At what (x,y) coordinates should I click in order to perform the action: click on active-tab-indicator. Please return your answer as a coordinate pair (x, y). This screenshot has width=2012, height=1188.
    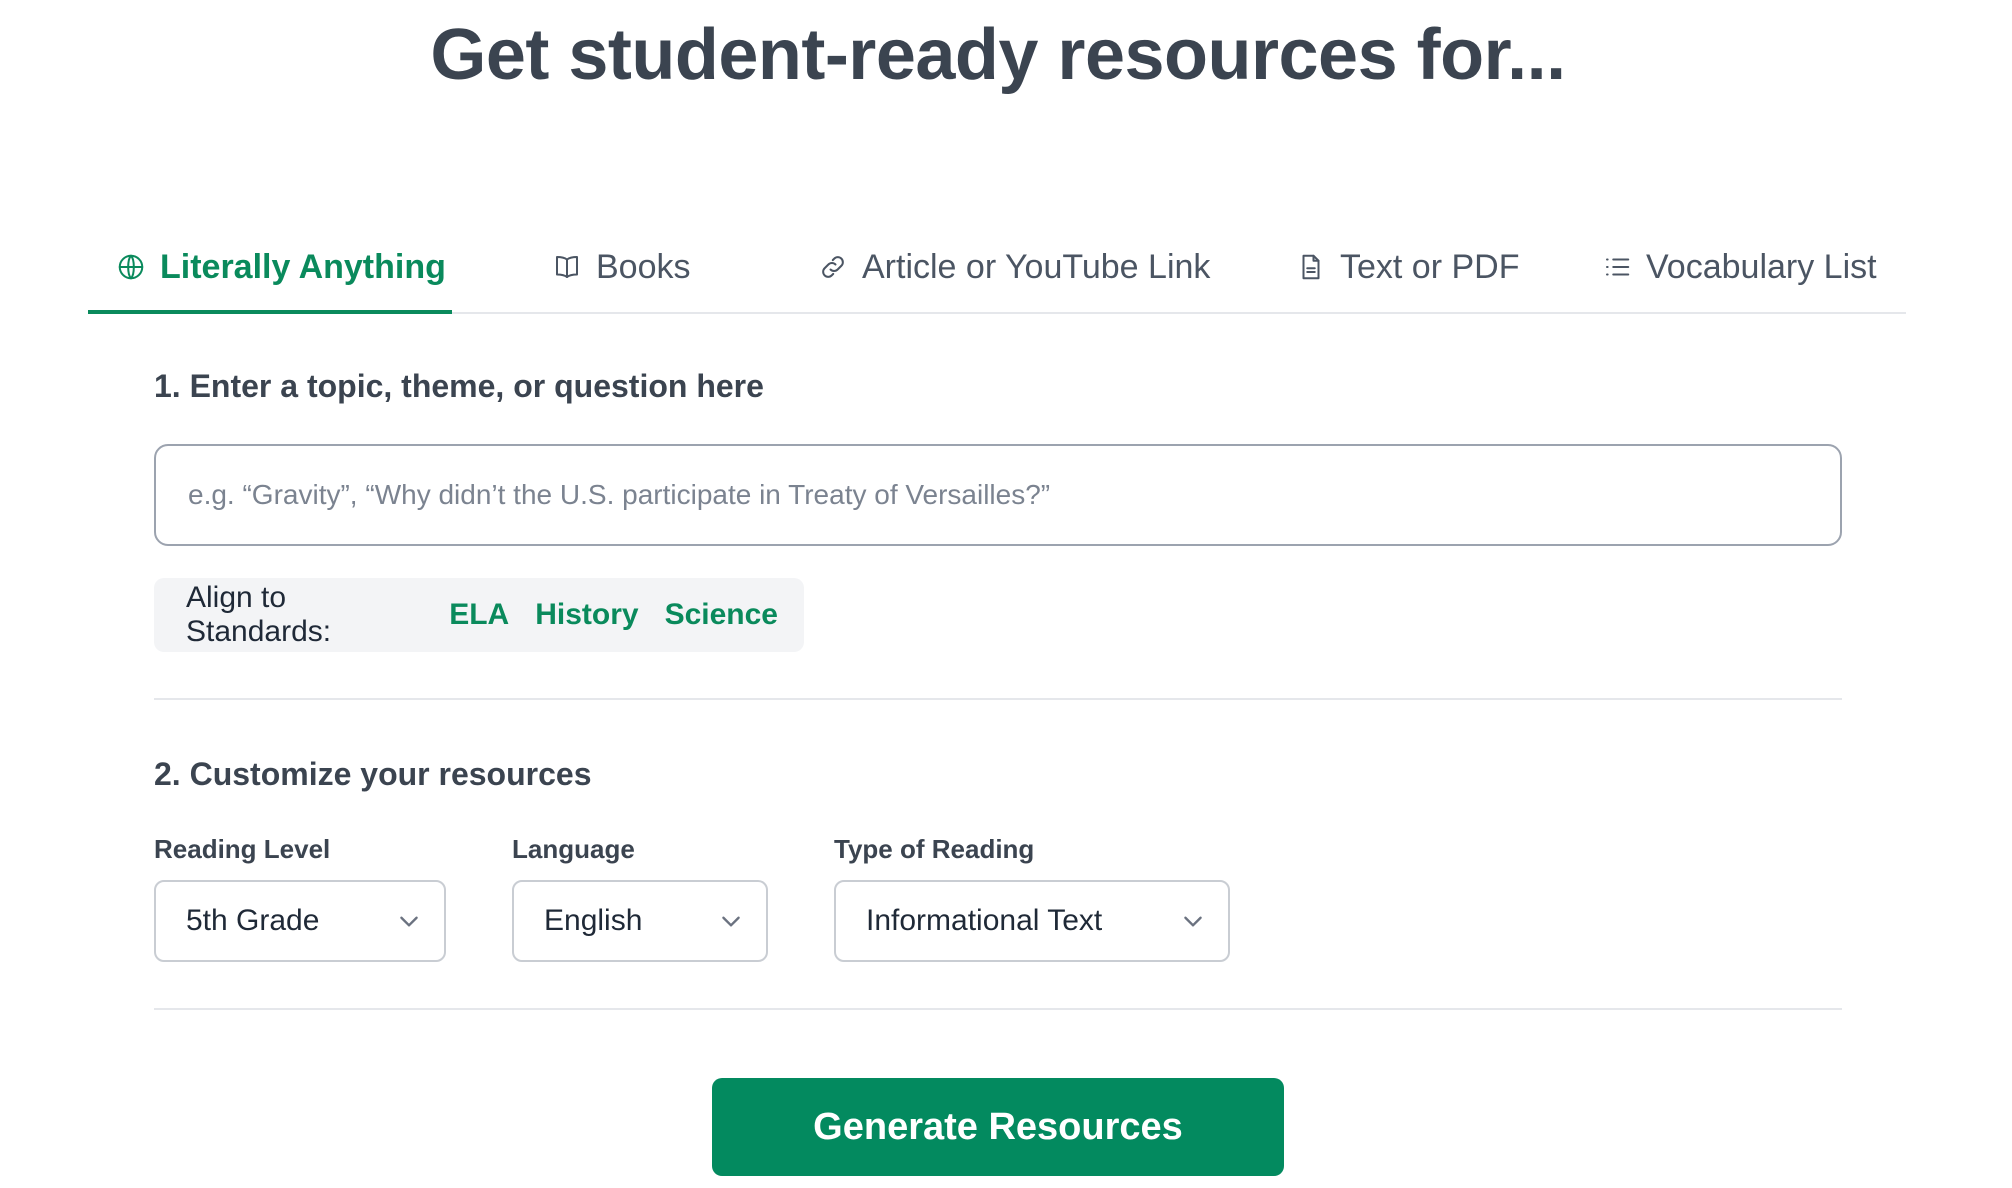
    Looking at the image, I should click on (270, 312).